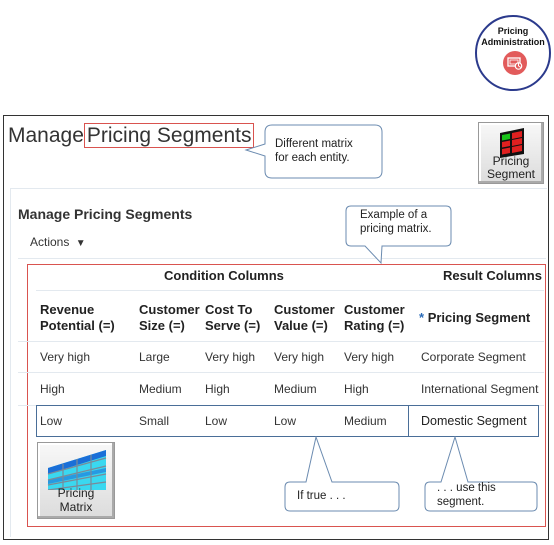 The height and width of the screenshot is (545, 554). What do you see at coordinates (304, 318) in the screenshot?
I see `column-header-customer-value: Customer Value (=)` at bounding box center [304, 318].